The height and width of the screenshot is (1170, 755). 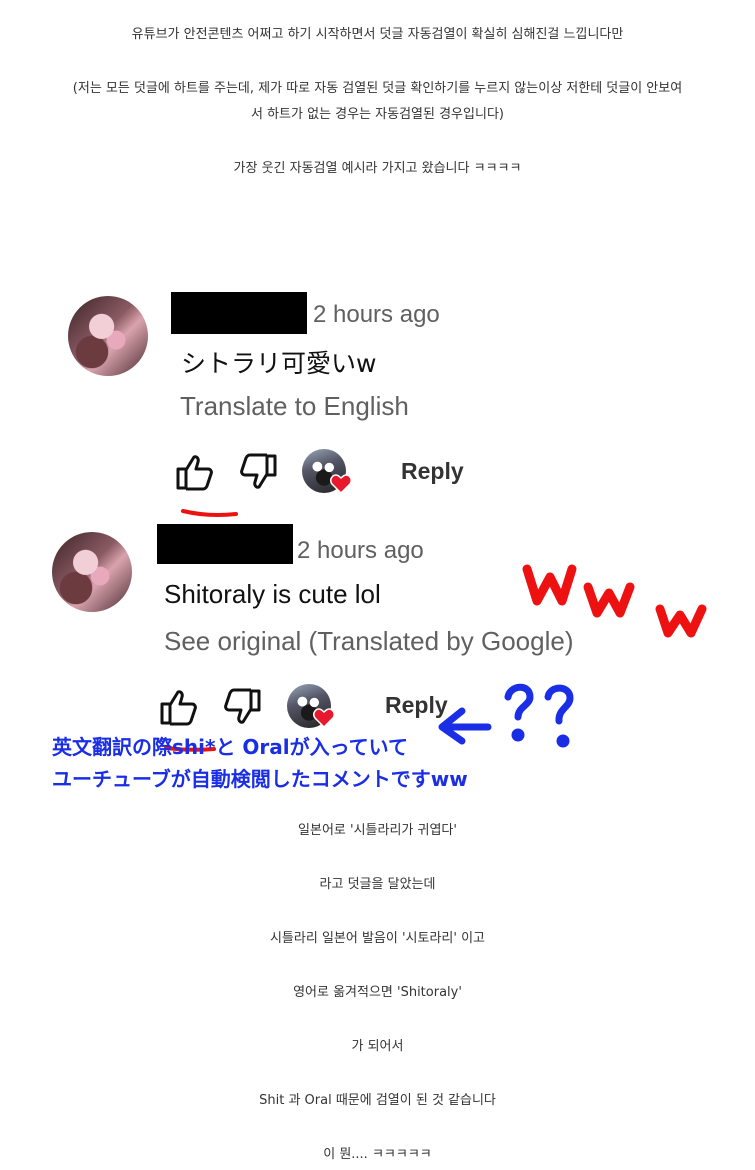 I want to click on outro-line-7: 이 뭔.... ㅋㅋㅋㅋㅋ, so click(x=377, y=1154).